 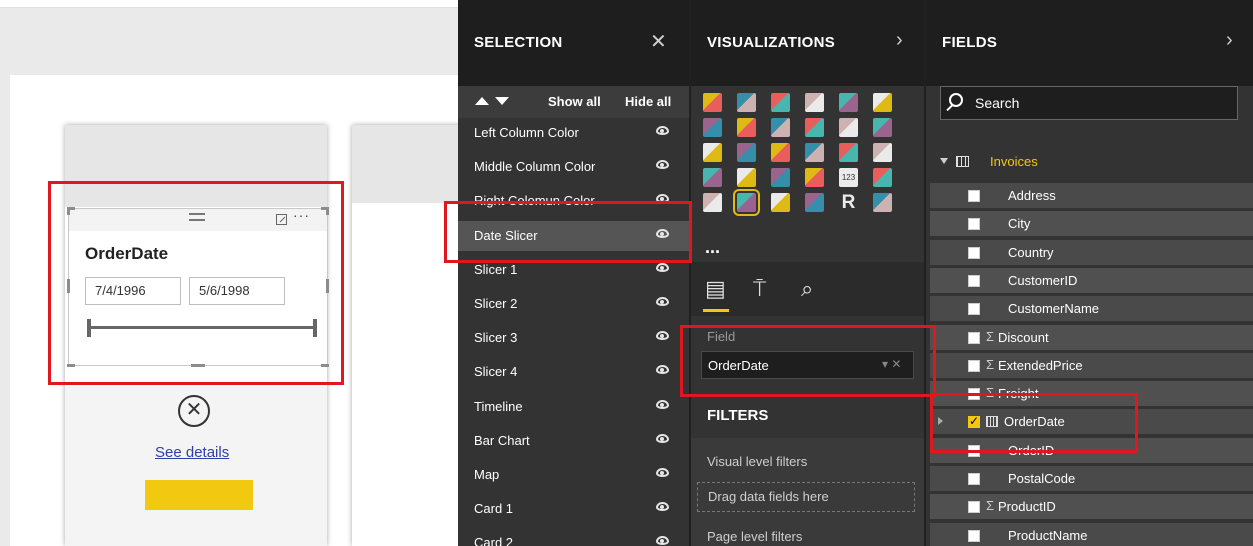 What do you see at coordinates (780, 152) in the screenshot?
I see `pie-chart-icon` at bounding box center [780, 152].